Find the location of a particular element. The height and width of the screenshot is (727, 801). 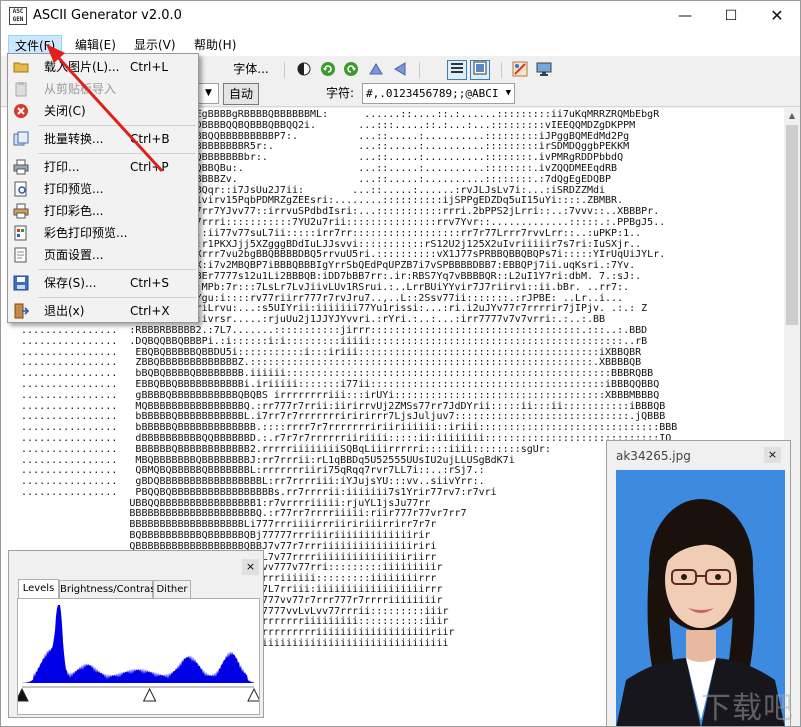

chars-select: #,.0123456789;;@ABCI ▼ is located at coordinates (438, 93).